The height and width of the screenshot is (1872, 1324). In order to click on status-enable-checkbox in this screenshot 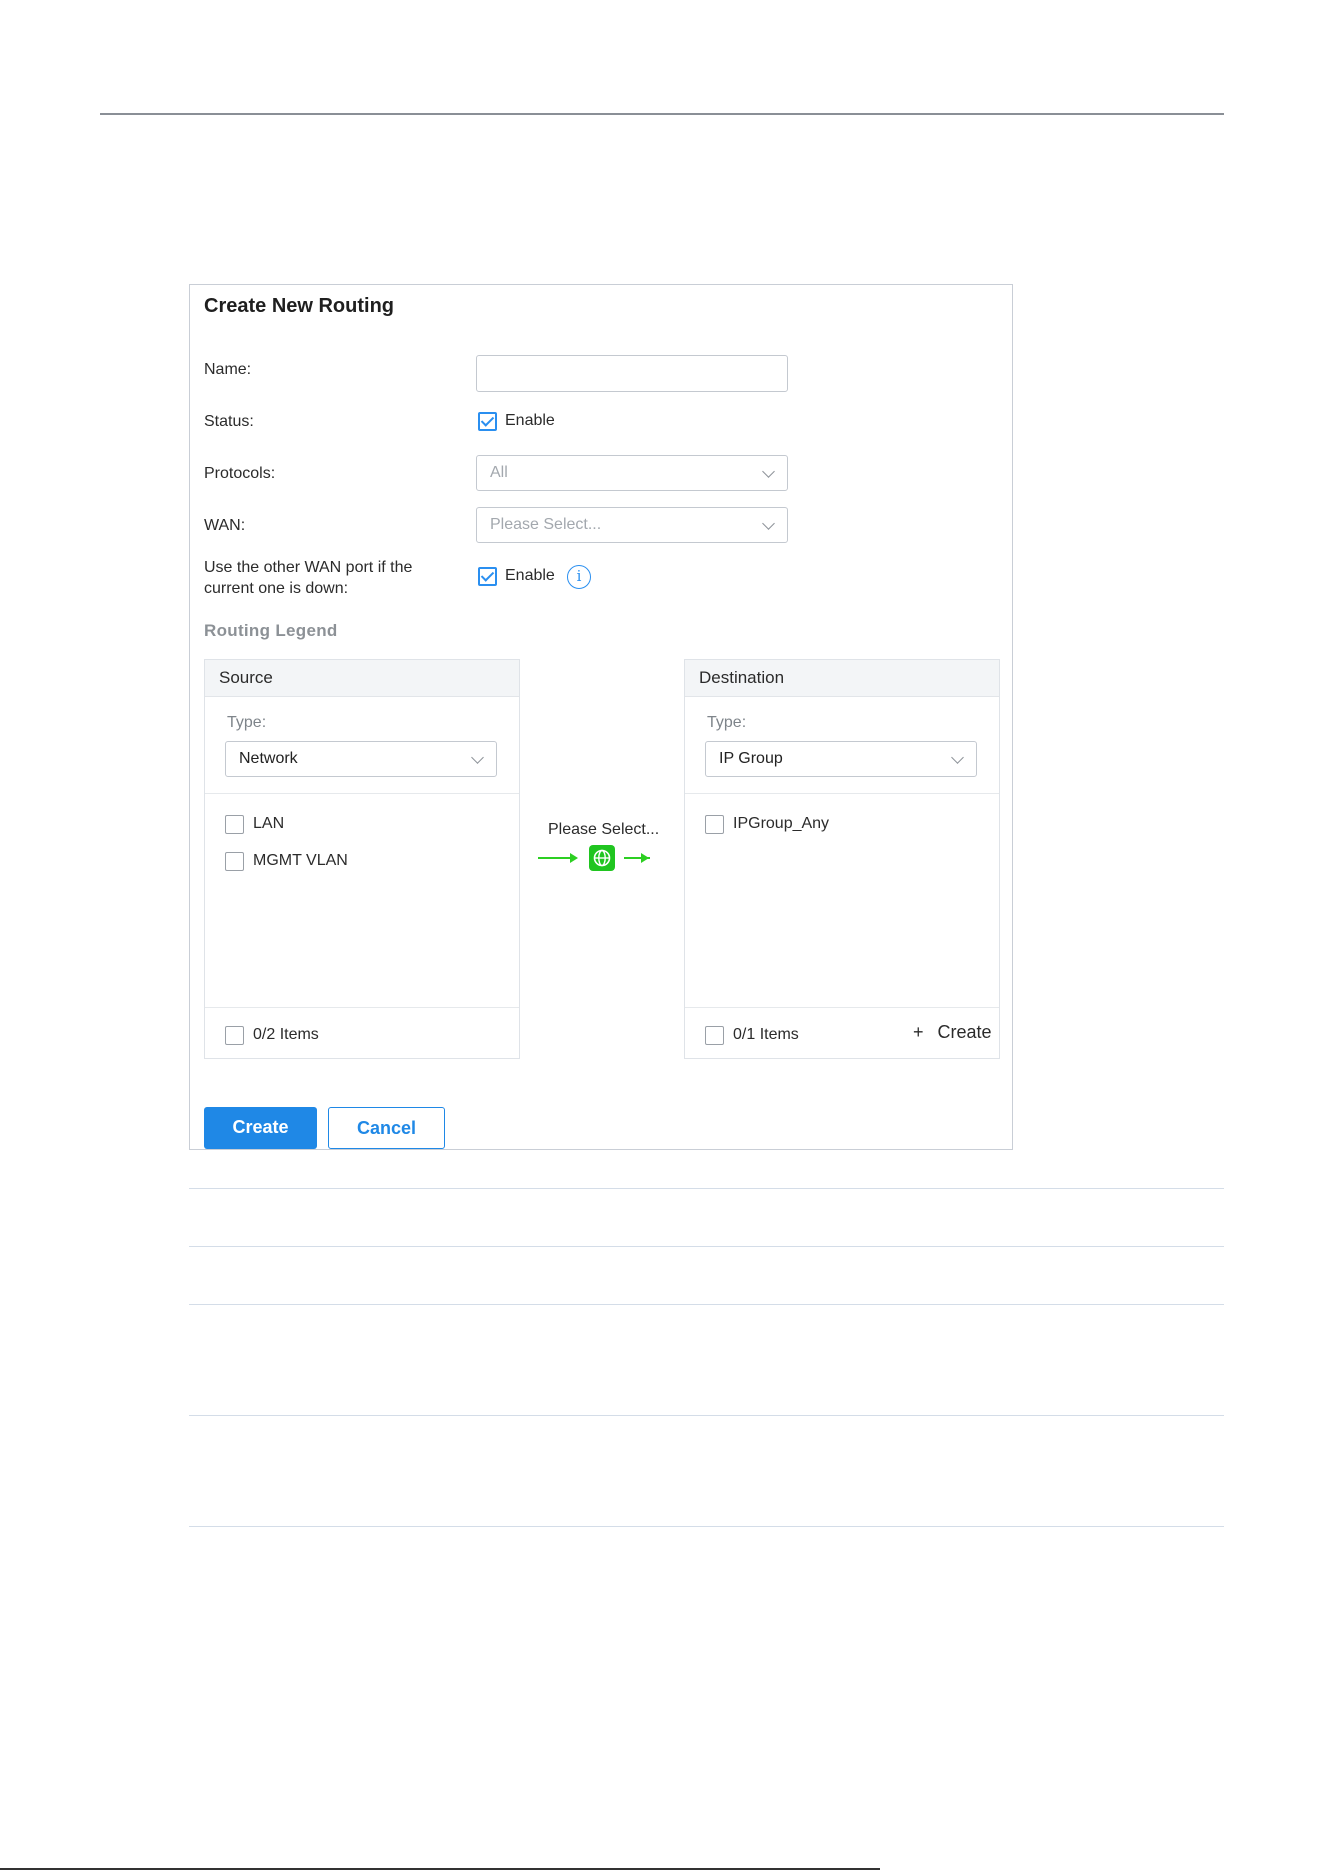, I will do `click(487, 421)`.